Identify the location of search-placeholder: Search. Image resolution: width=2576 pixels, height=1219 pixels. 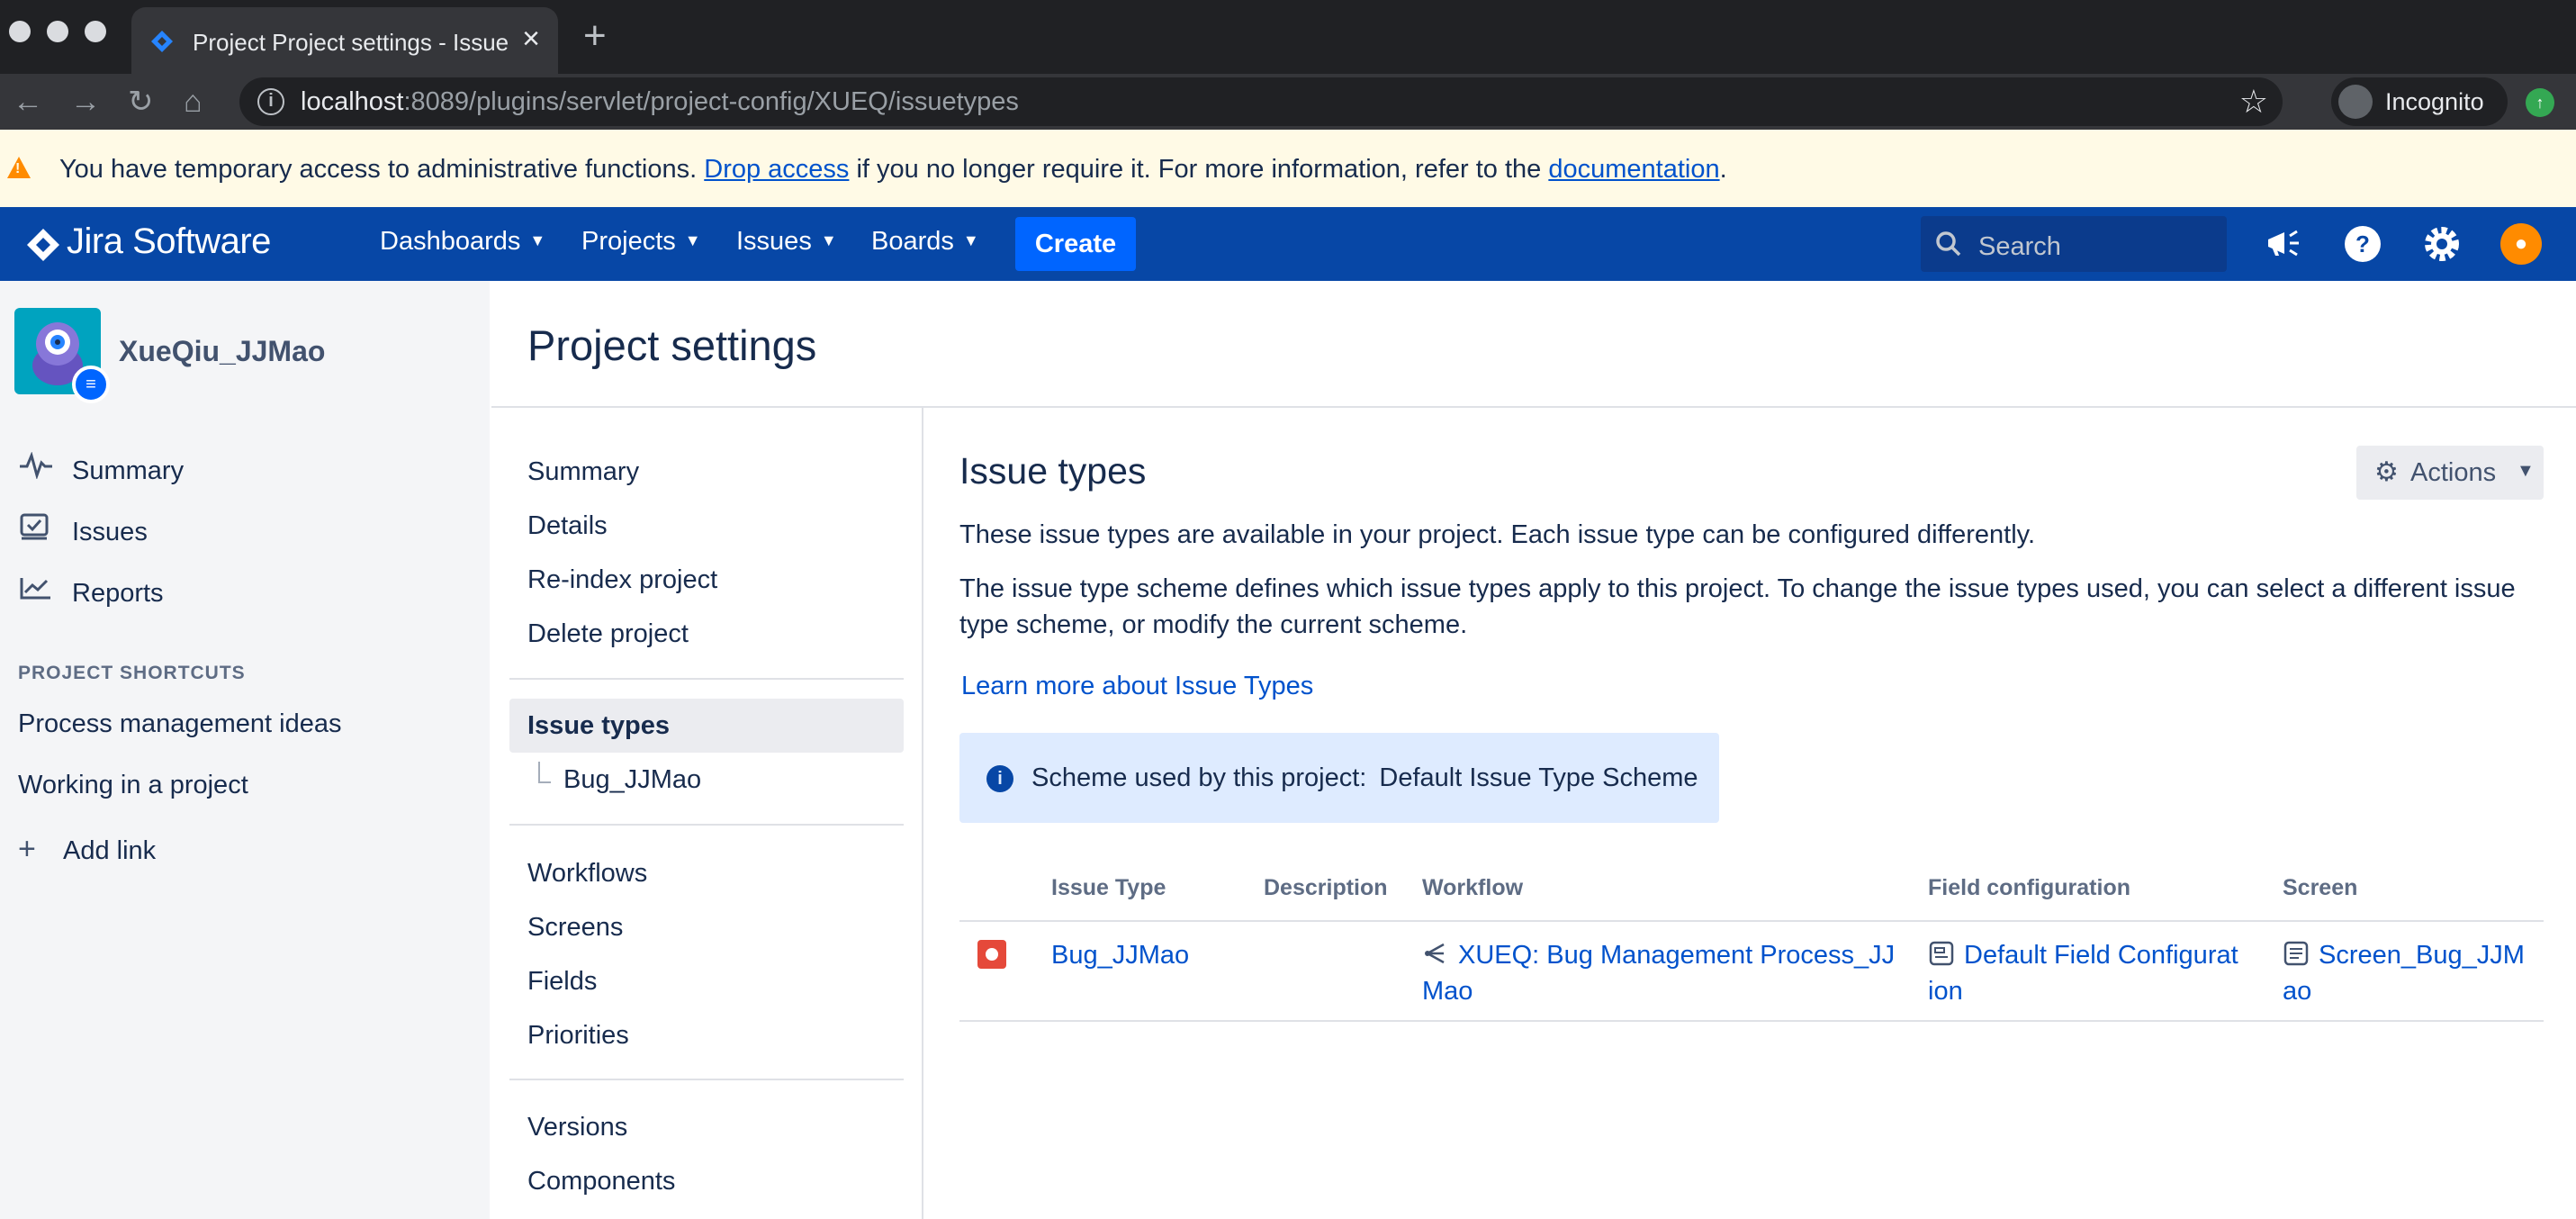
(2019, 247).